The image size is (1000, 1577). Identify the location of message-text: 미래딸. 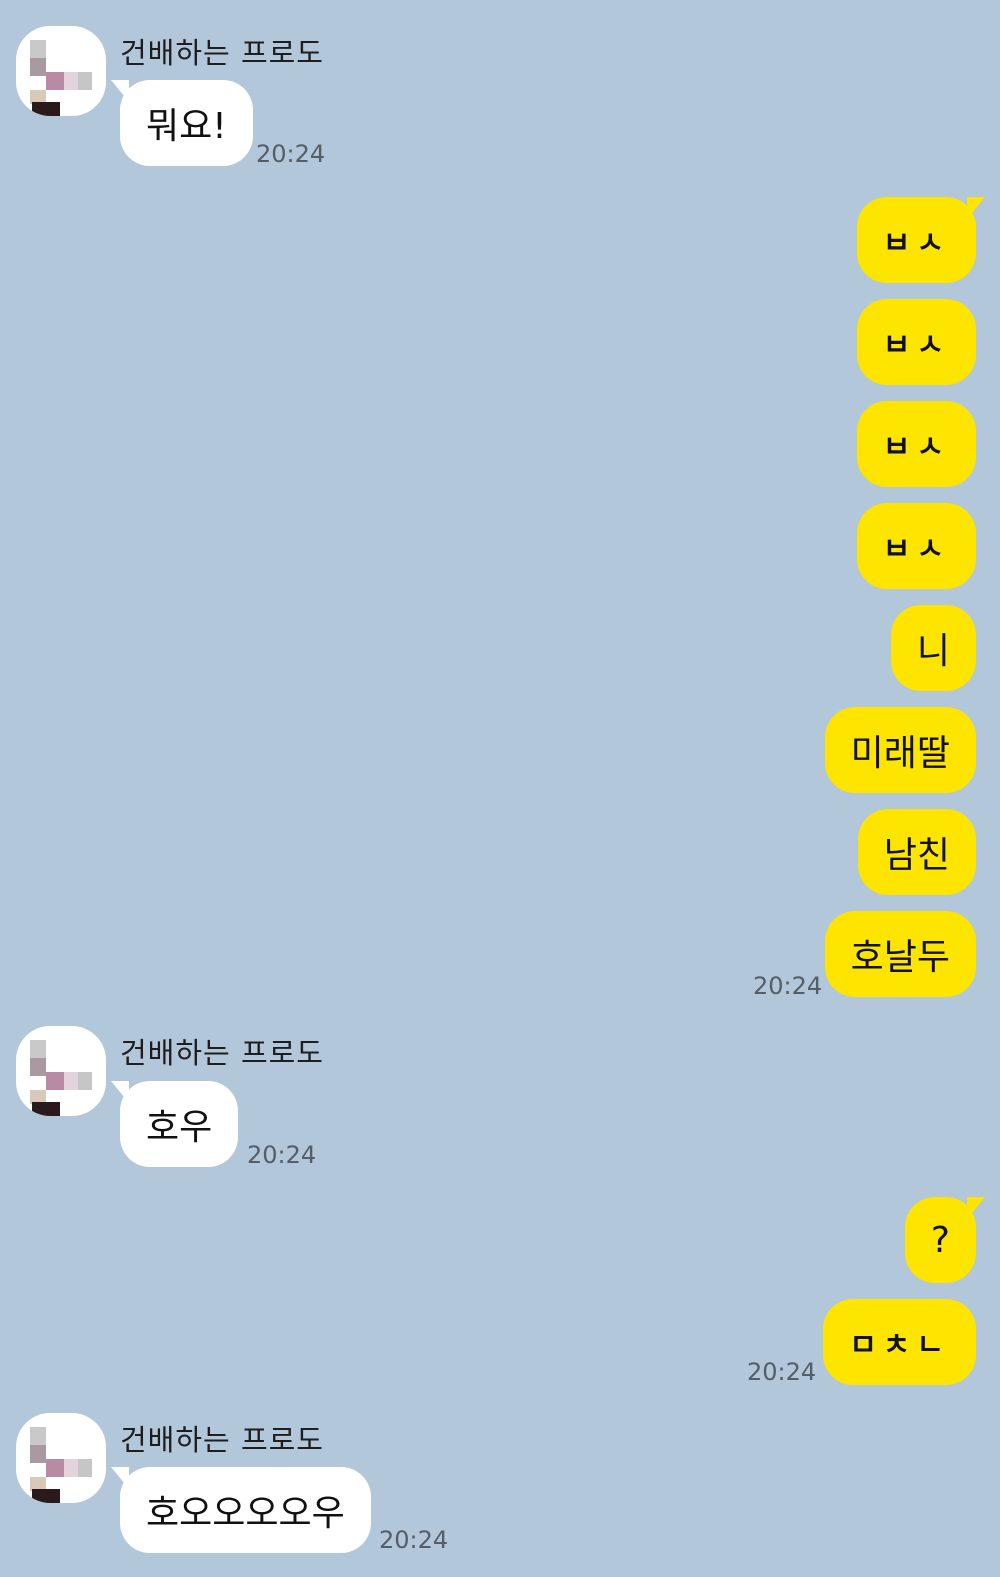
(900, 753).